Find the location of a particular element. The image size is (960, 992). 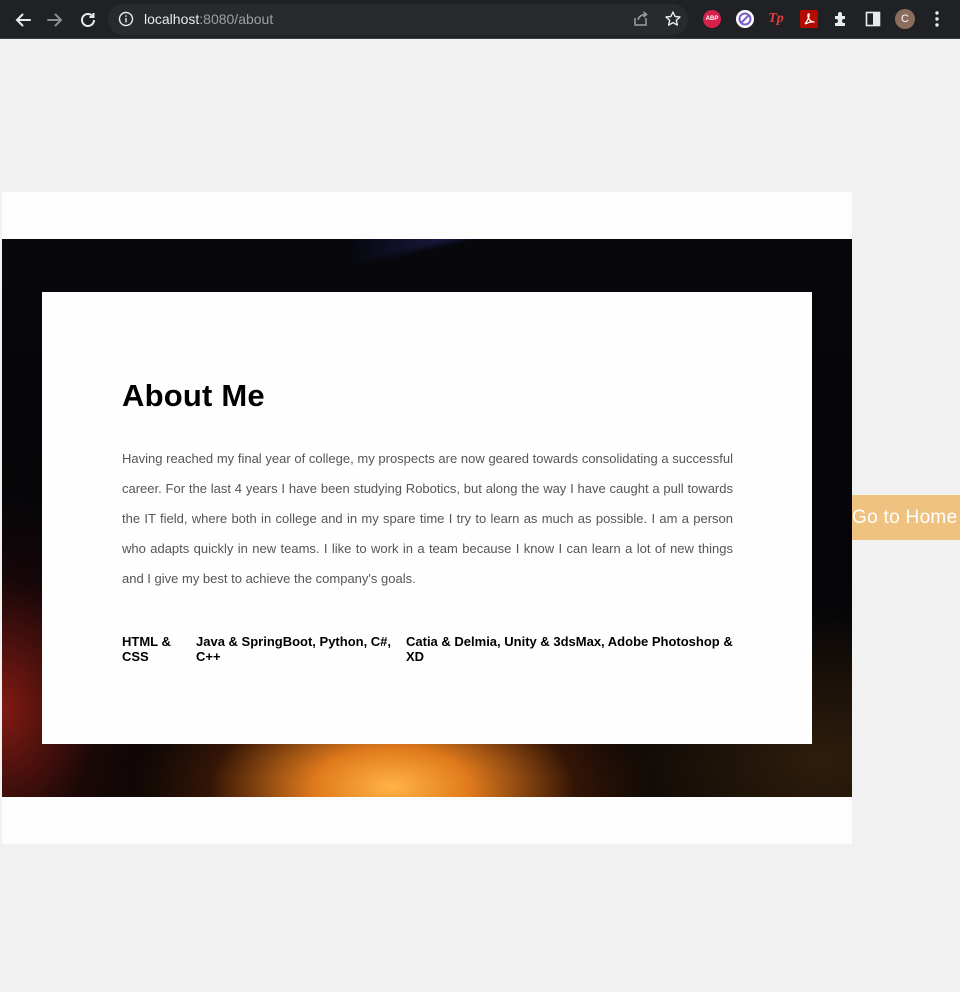

page-title: About Me is located at coordinates (193, 395).